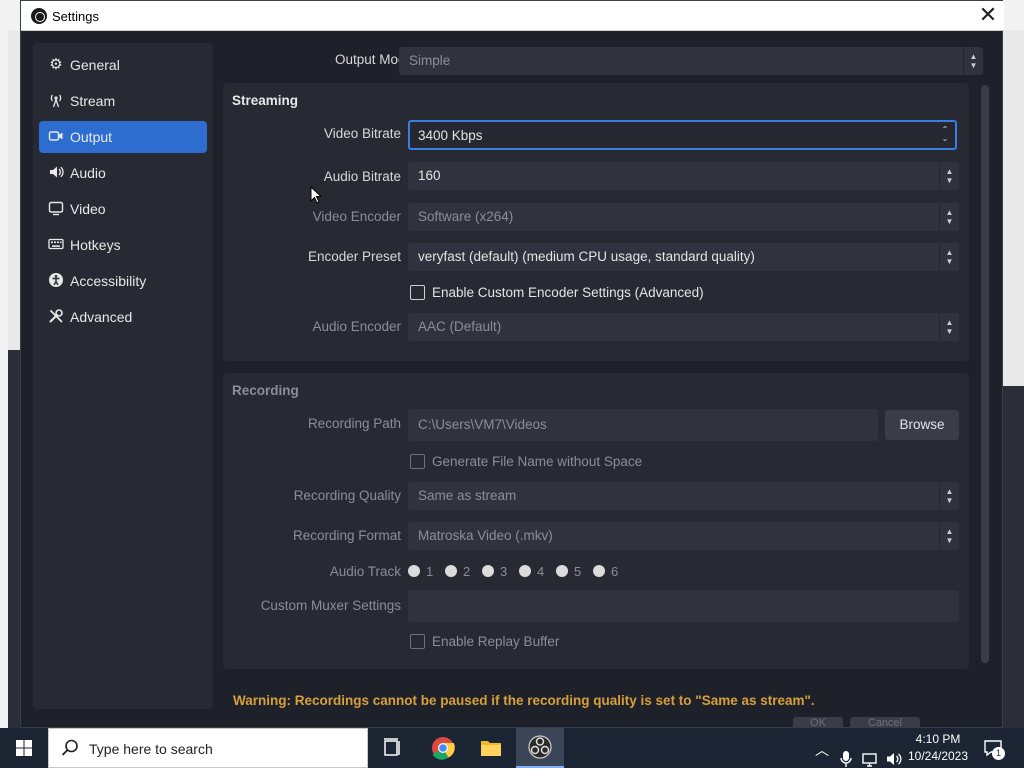 The height and width of the screenshot is (780, 1024). I want to click on video-bitrate-label: Video Bitrate, so click(362, 133).